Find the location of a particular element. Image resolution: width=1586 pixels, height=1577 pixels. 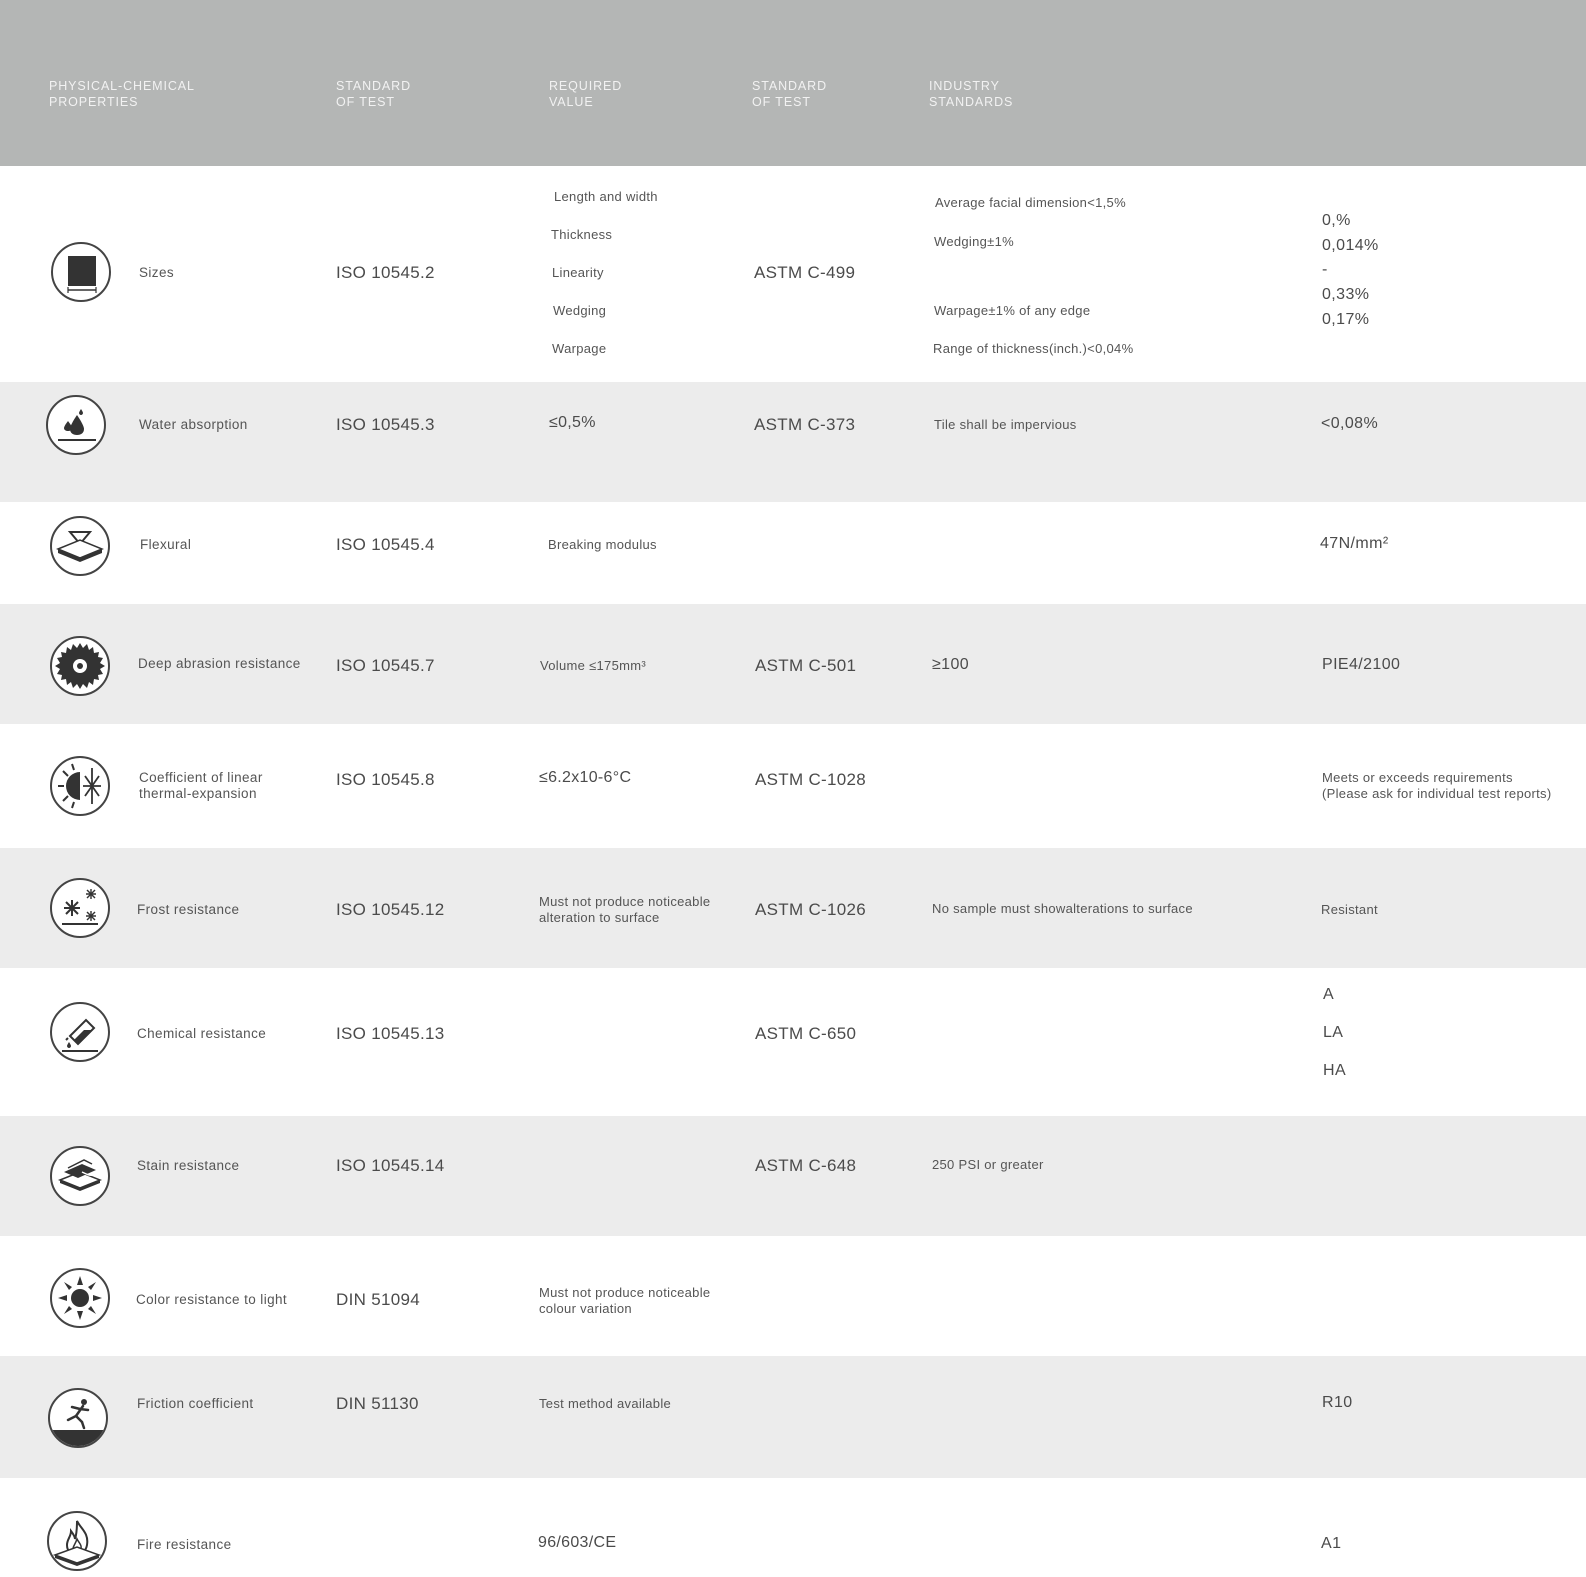

property-label: Color resistance to light is located at coordinates (212, 1299).